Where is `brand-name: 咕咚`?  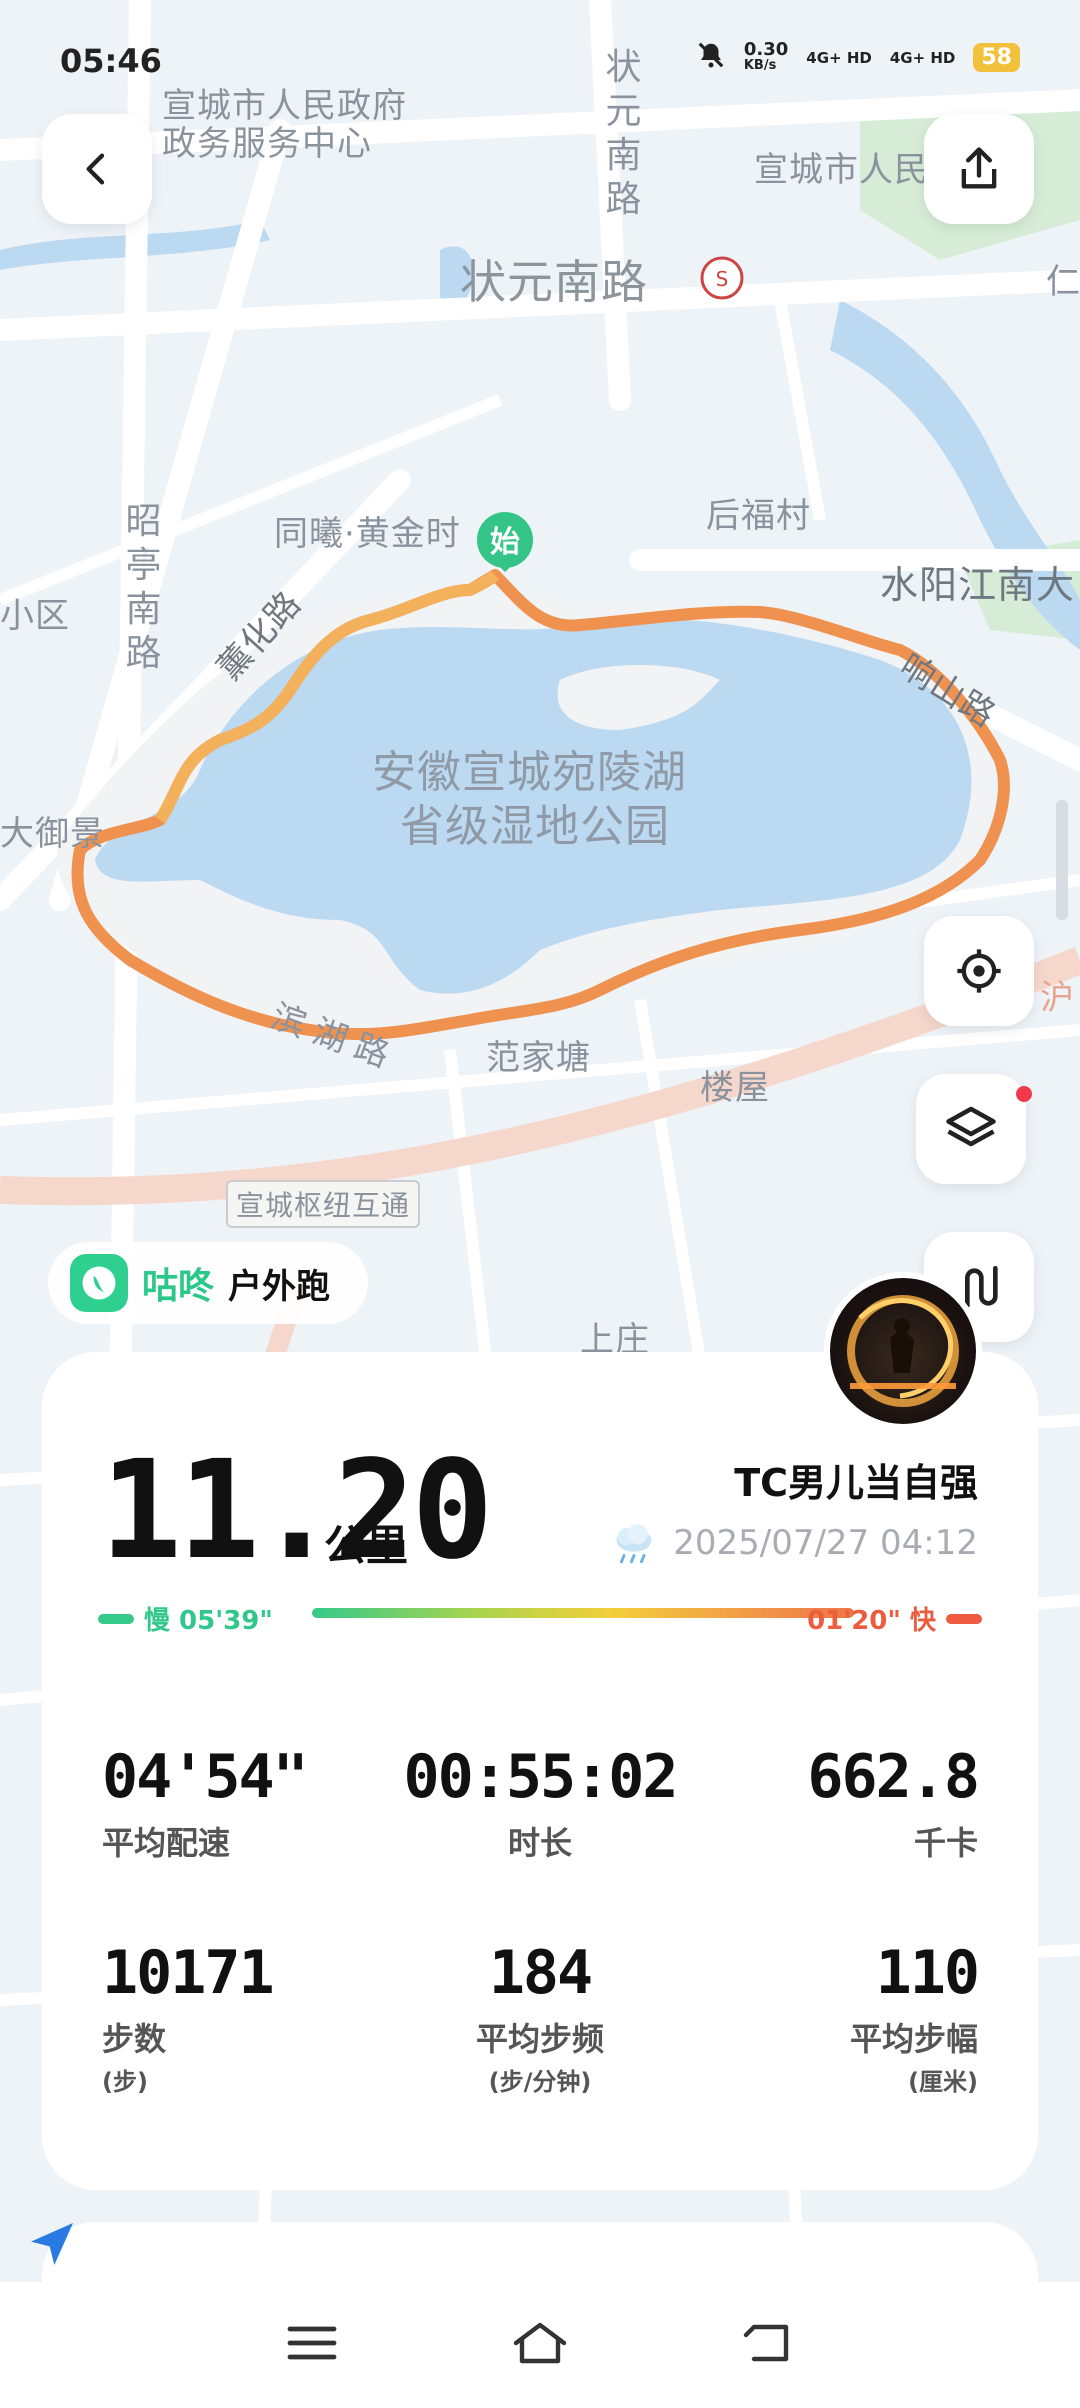 brand-name: 咕咚 is located at coordinates (178, 1286).